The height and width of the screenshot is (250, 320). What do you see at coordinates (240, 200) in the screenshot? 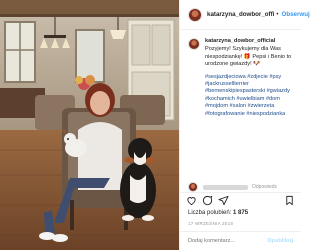
I see `action-bar` at bounding box center [240, 200].